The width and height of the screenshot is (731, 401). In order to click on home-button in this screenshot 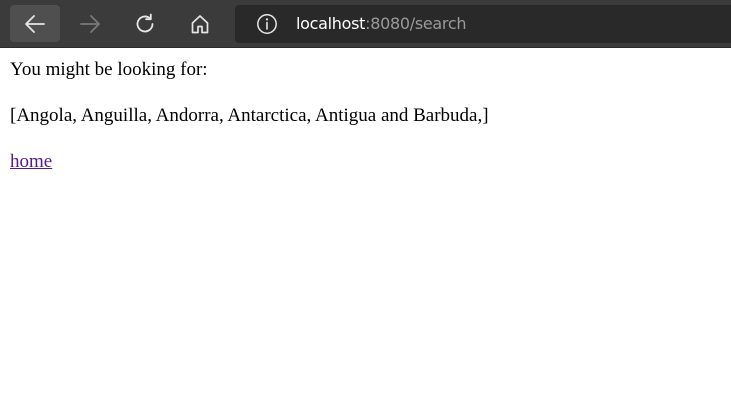, I will do `click(200, 23)`.